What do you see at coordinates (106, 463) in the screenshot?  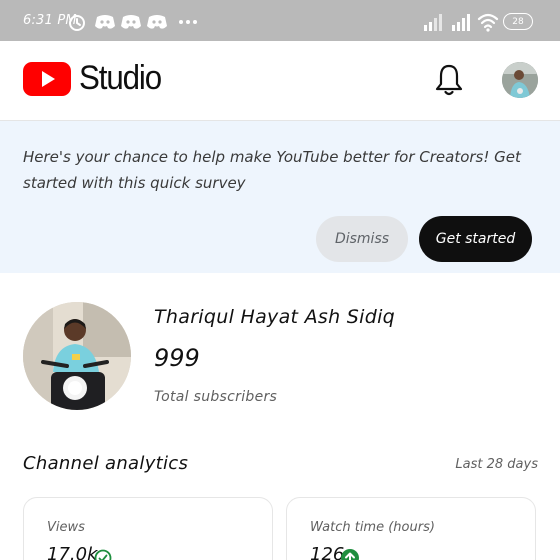 I see `analytics-title: Channel analytics` at bounding box center [106, 463].